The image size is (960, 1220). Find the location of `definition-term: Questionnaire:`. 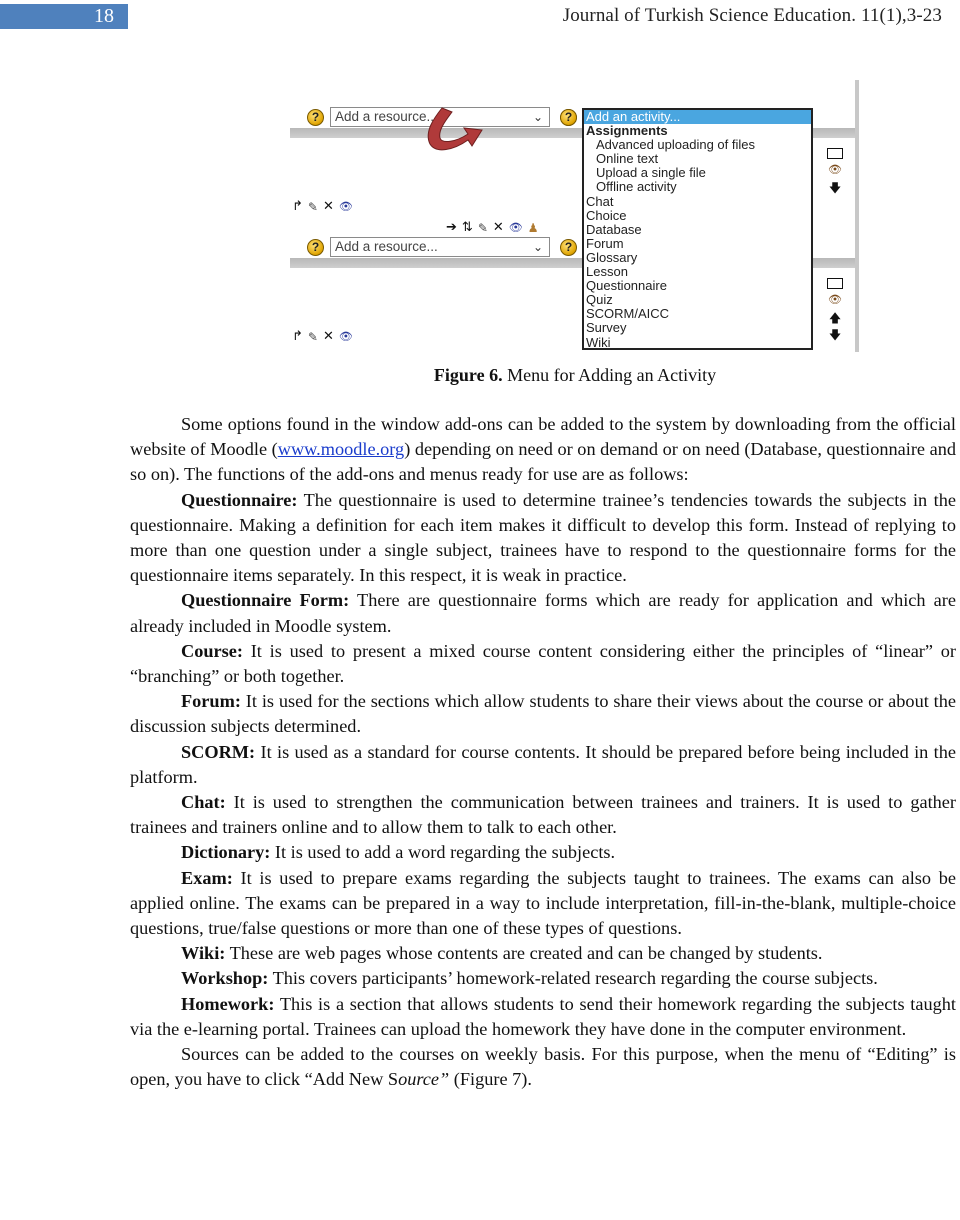

definition-term: Questionnaire: is located at coordinates (239, 499).